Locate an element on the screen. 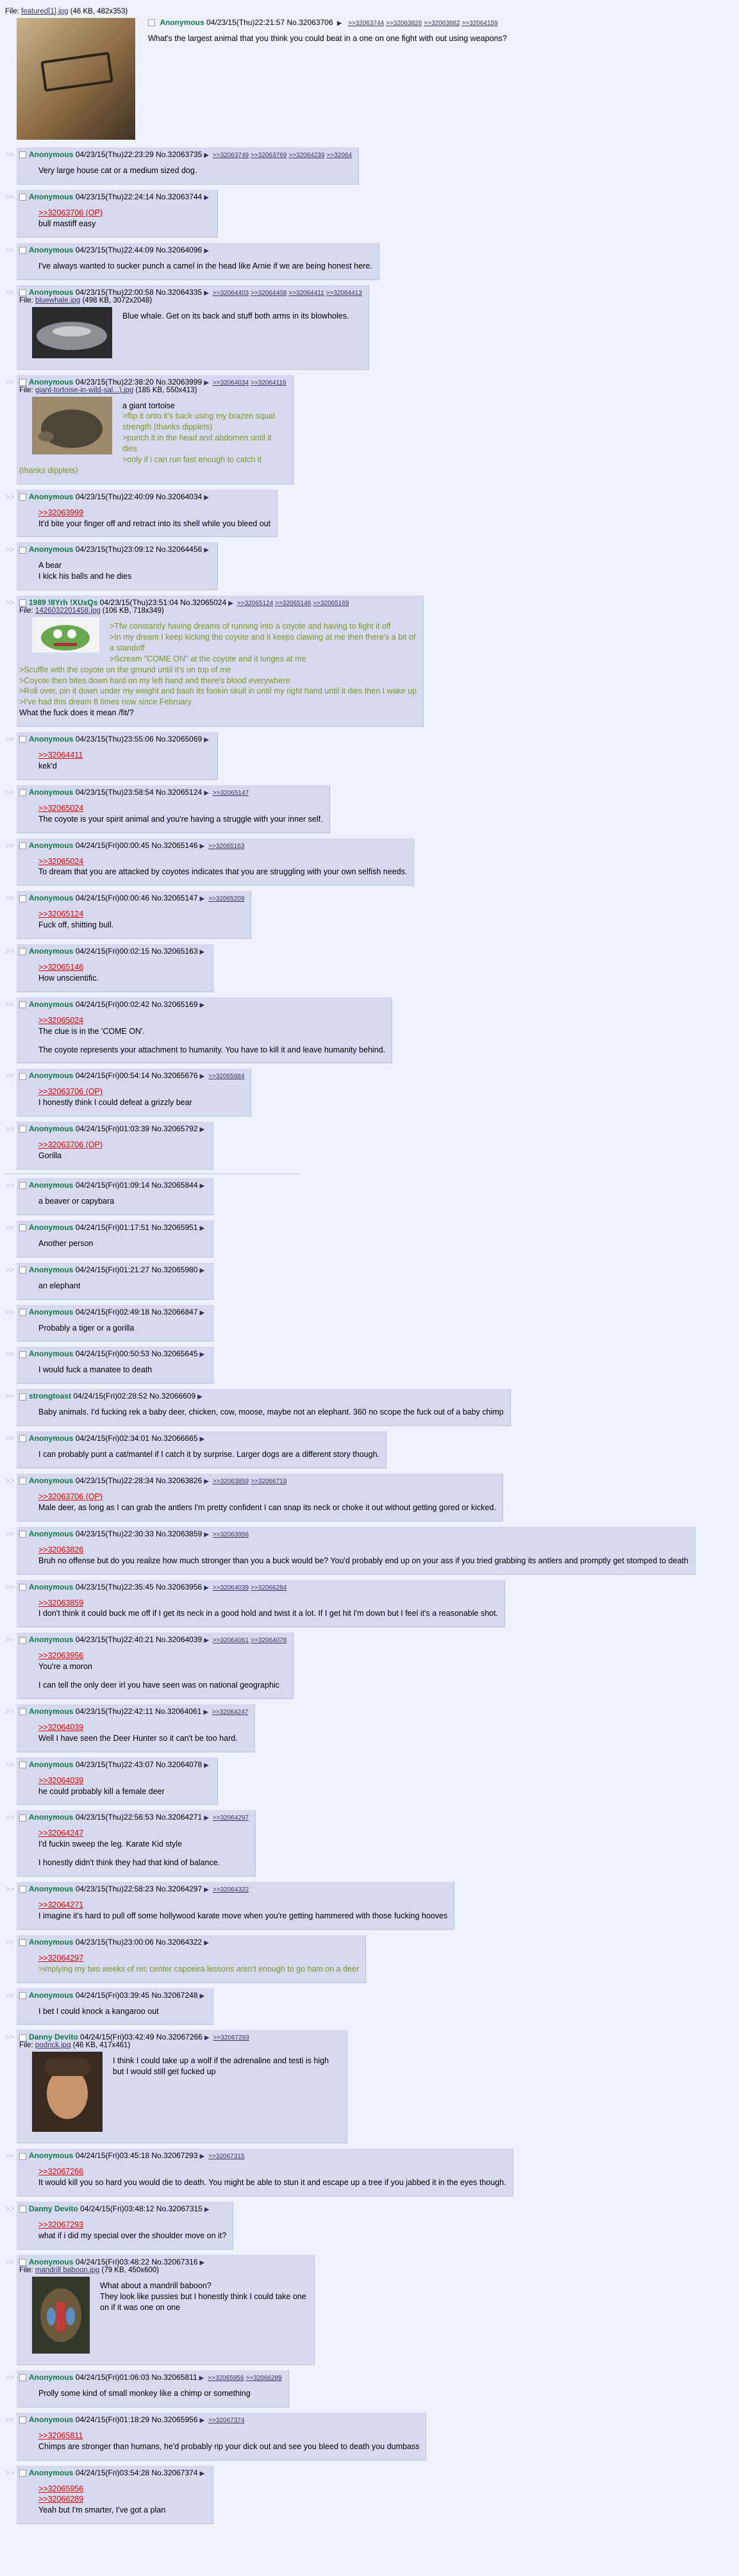 This screenshot has width=739, height=2576. op-post-number: No.32063706 is located at coordinates (309, 22).